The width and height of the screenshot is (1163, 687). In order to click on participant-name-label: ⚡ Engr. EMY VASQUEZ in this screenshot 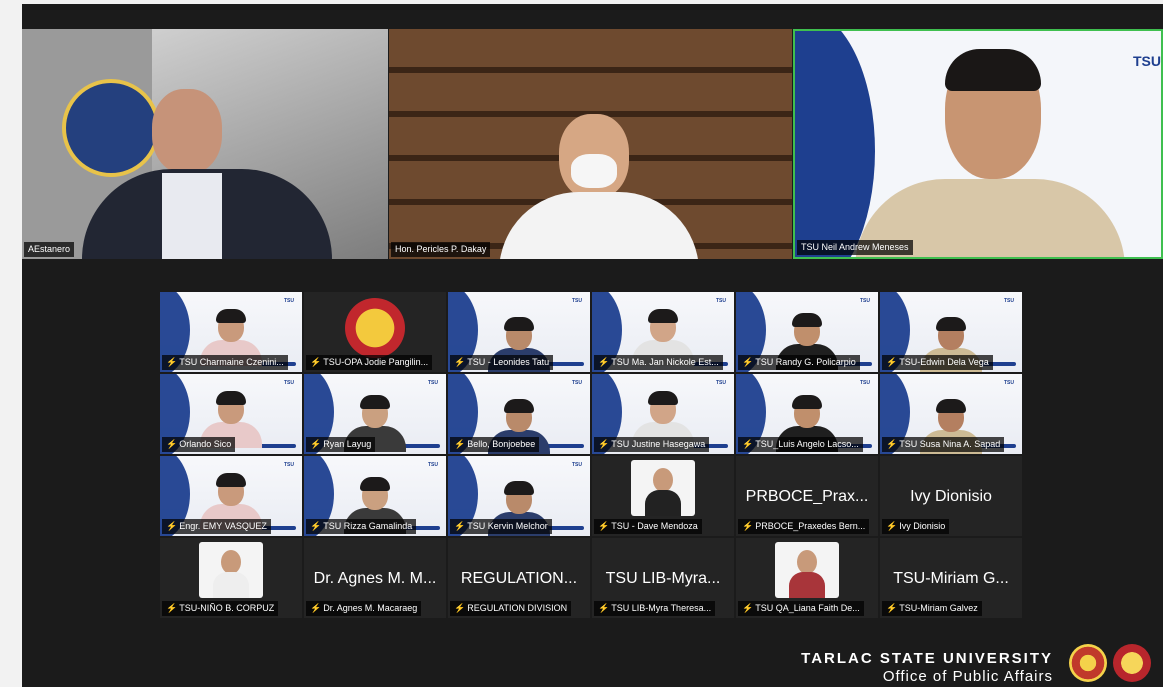, I will do `click(216, 526)`.